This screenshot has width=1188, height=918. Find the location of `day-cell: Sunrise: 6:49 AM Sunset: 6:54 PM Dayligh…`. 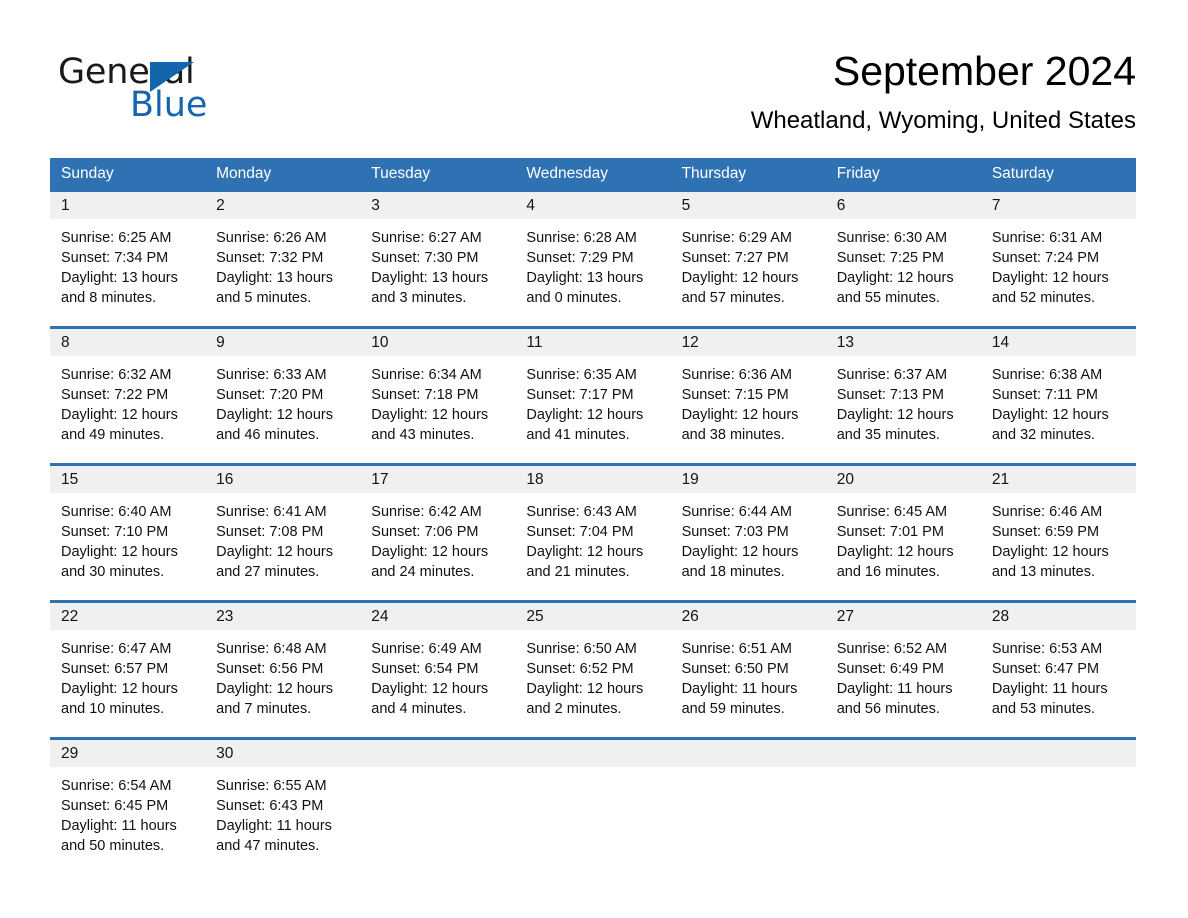

day-cell: Sunrise: 6:49 AM Sunset: 6:54 PM Dayligh… is located at coordinates (437, 683).